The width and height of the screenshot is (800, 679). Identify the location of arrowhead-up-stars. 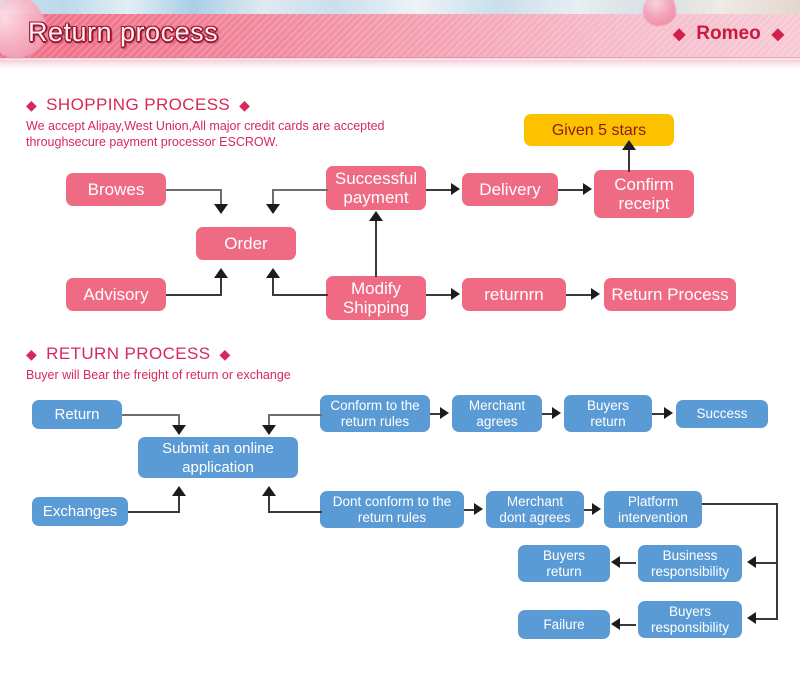
(629, 145).